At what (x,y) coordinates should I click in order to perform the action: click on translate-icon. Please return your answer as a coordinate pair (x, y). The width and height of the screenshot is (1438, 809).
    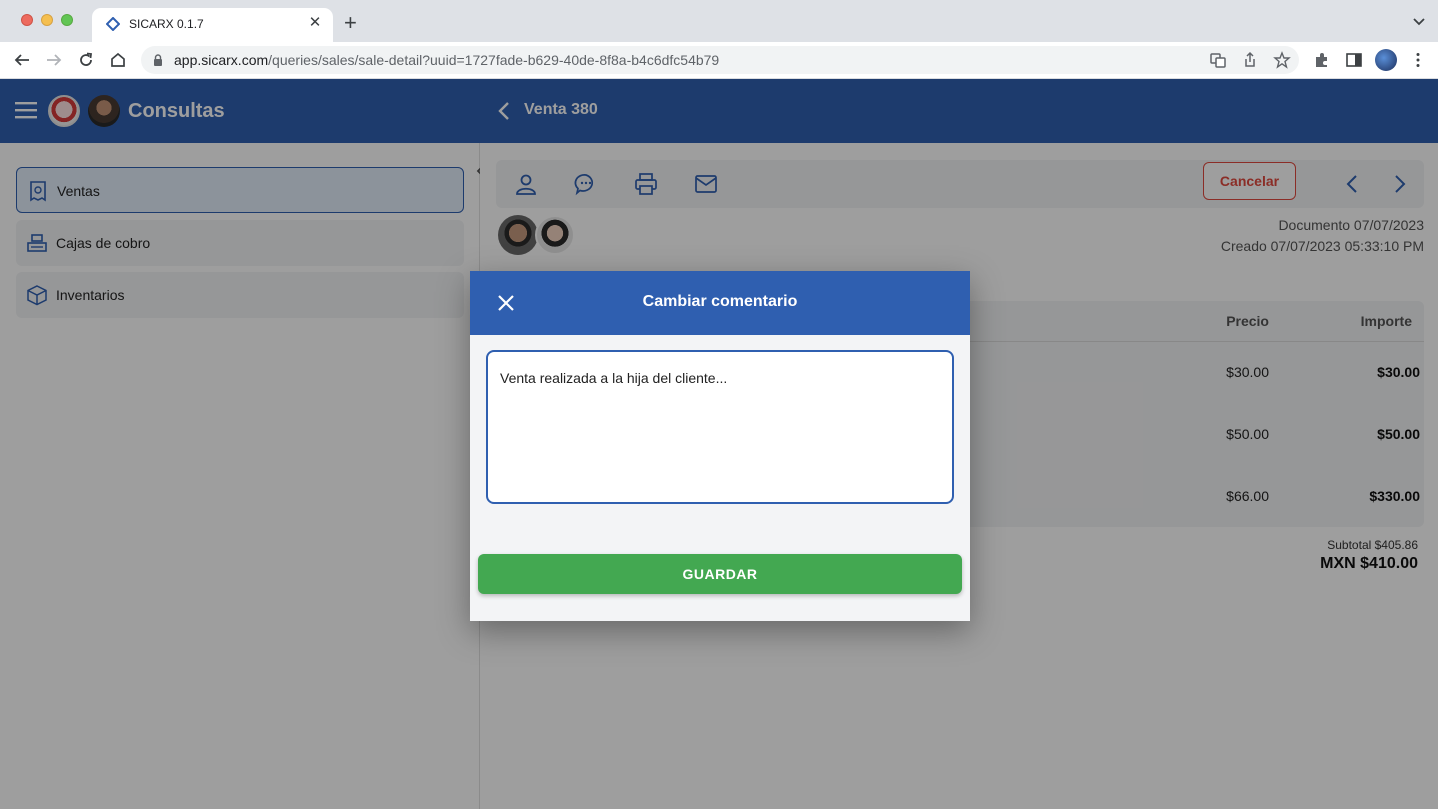
    Looking at the image, I should click on (1218, 60).